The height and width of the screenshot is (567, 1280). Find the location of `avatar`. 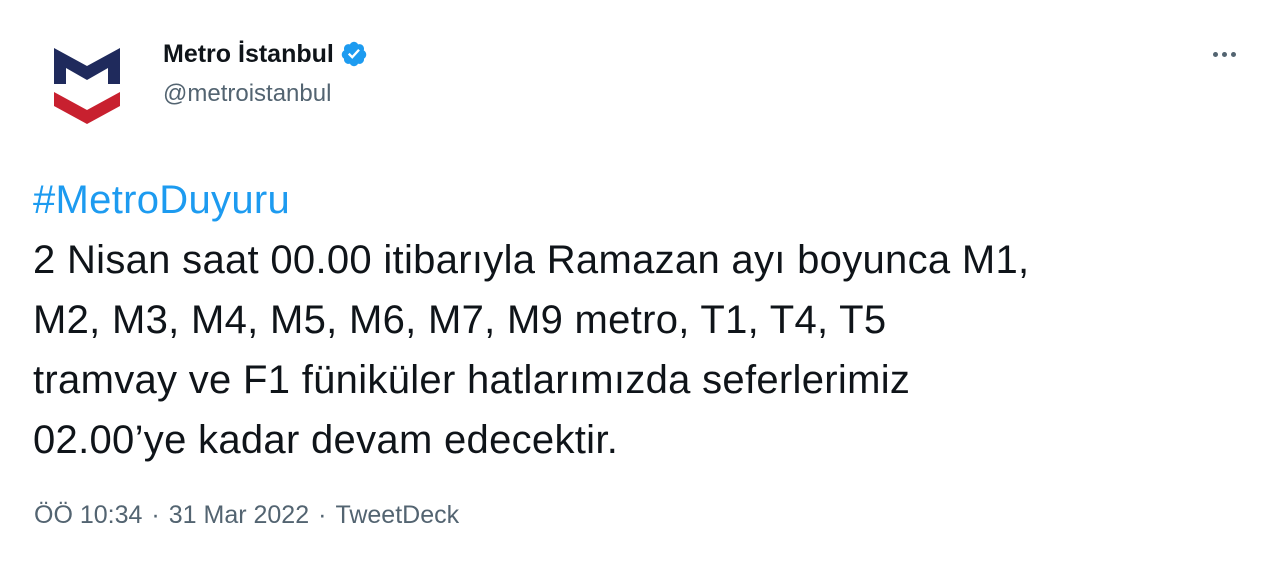

avatar is located at coordinates (87, 85).